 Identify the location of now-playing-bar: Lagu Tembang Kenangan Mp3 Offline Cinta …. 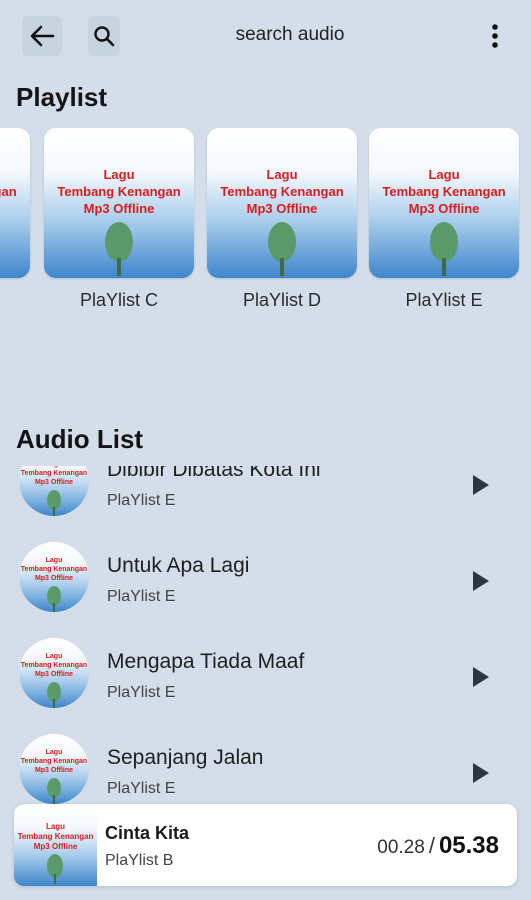
(265, 845).